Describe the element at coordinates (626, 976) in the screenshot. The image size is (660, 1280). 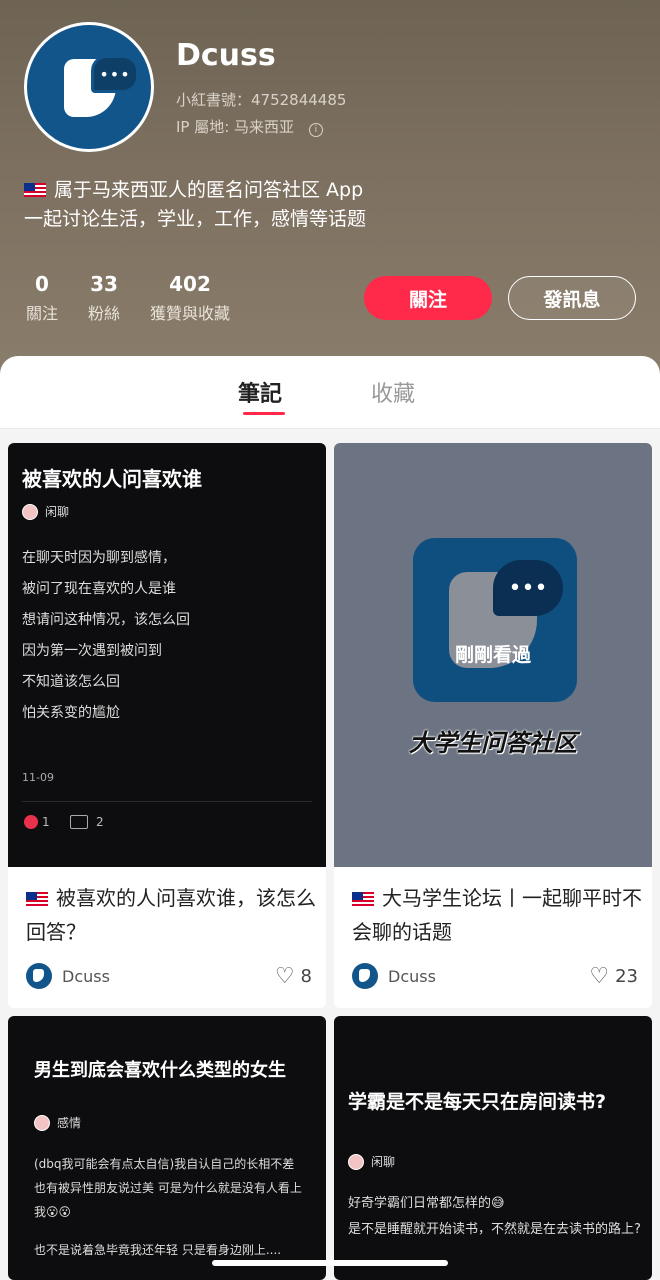
I see `like-count: 23` at that location.